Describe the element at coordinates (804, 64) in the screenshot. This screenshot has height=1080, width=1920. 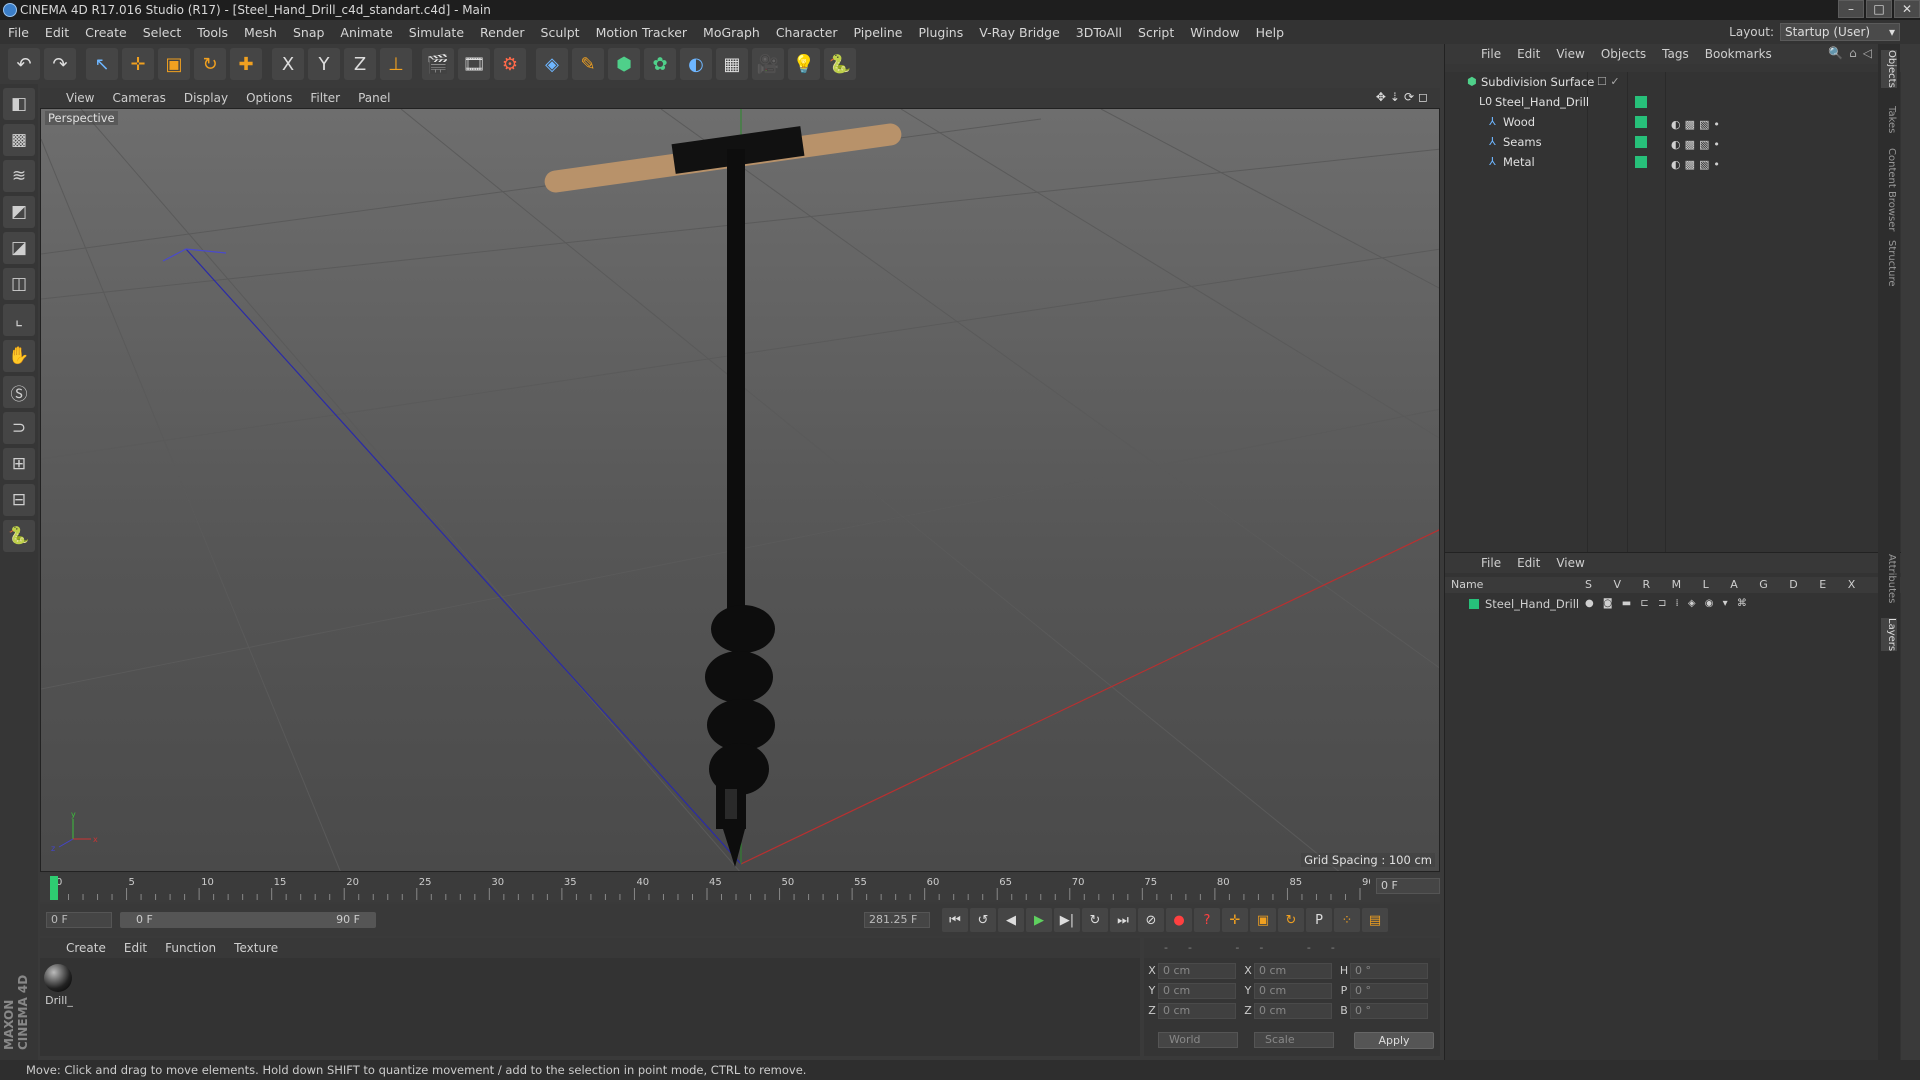
I see `light-icon: 💡` at that location.